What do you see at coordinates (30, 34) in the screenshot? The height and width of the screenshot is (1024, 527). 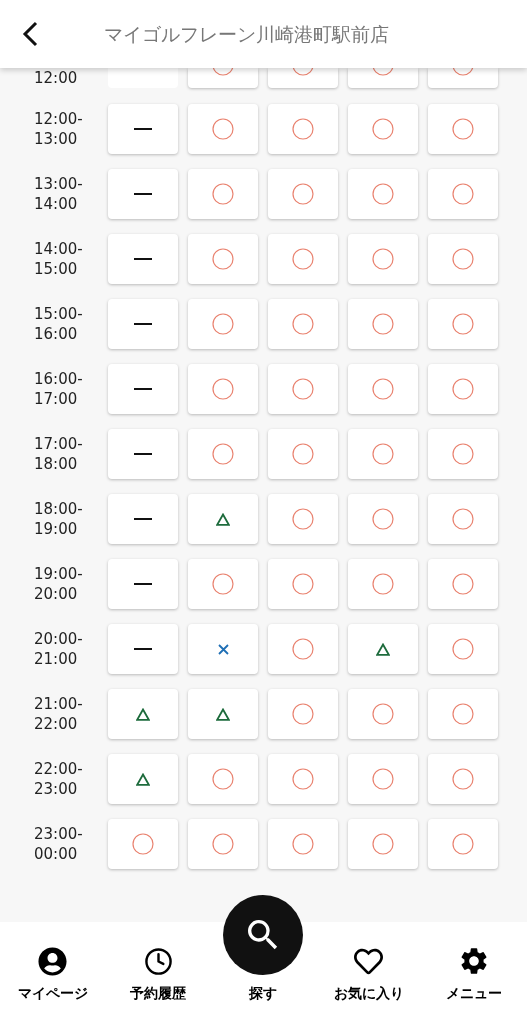 I see `back-icon` at bounding box center [30, 34].